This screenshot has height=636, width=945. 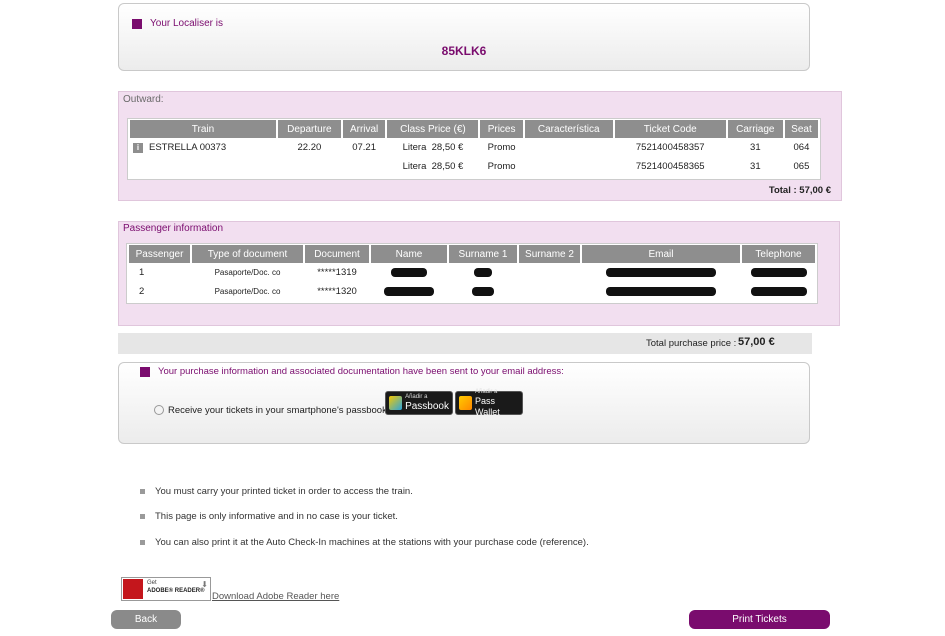 I want to click on departure-time, so click(x=309, y=166).